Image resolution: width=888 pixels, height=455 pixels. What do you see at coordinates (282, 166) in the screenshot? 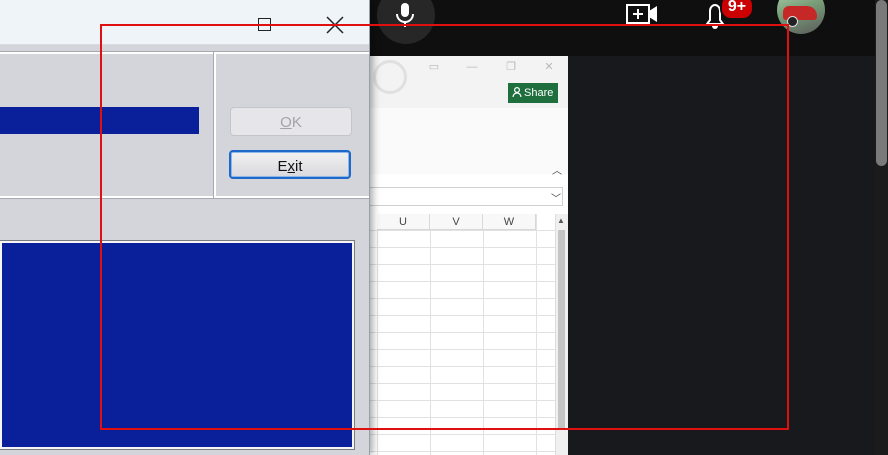
I see `exit-label-pre: E` at bounding box center [282, 166].